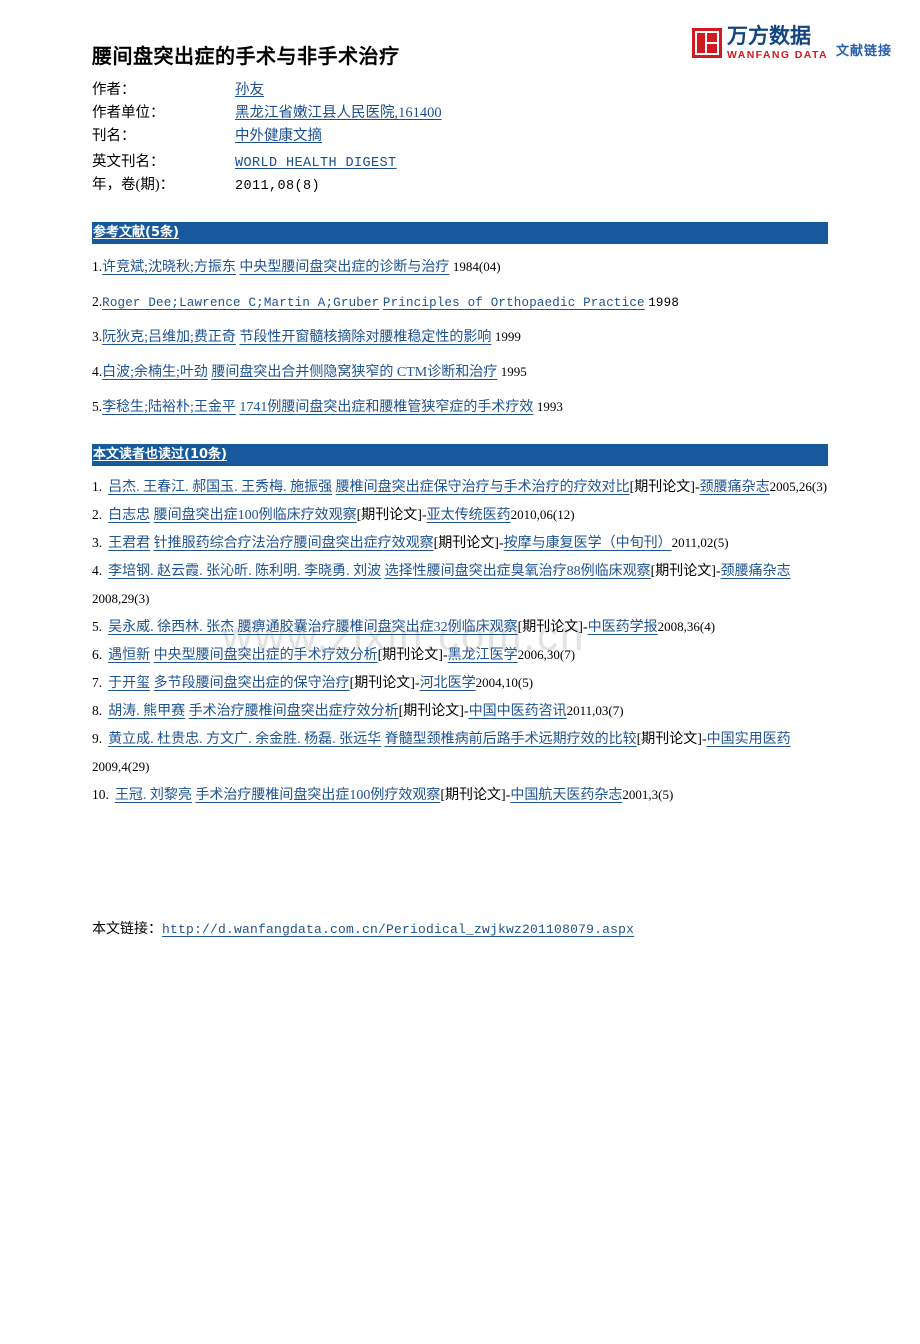  Describe the element at coordinates (97, 738) in the screenshot. I see `also-read-number: 9.` at that location.